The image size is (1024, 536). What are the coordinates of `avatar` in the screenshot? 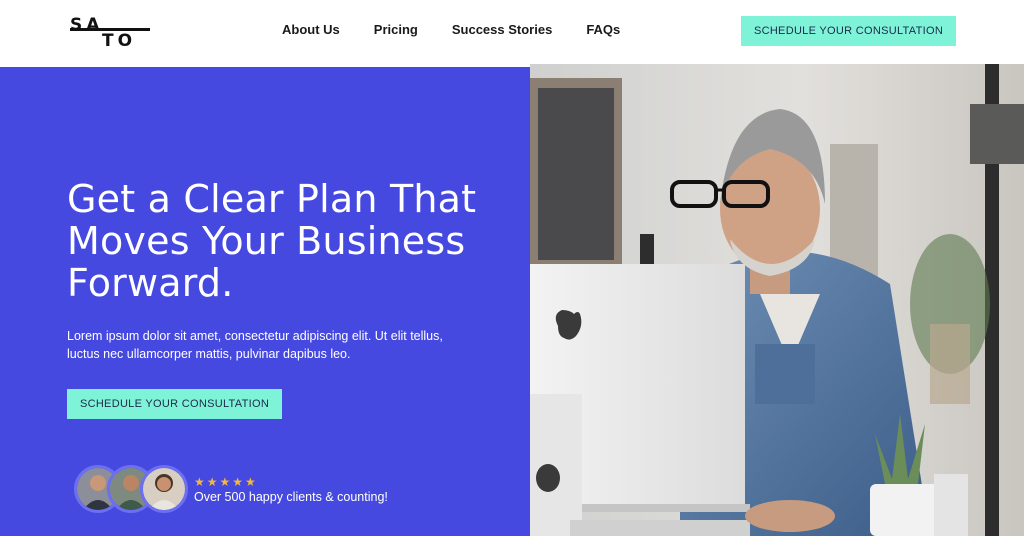 It's located at (164, 489).